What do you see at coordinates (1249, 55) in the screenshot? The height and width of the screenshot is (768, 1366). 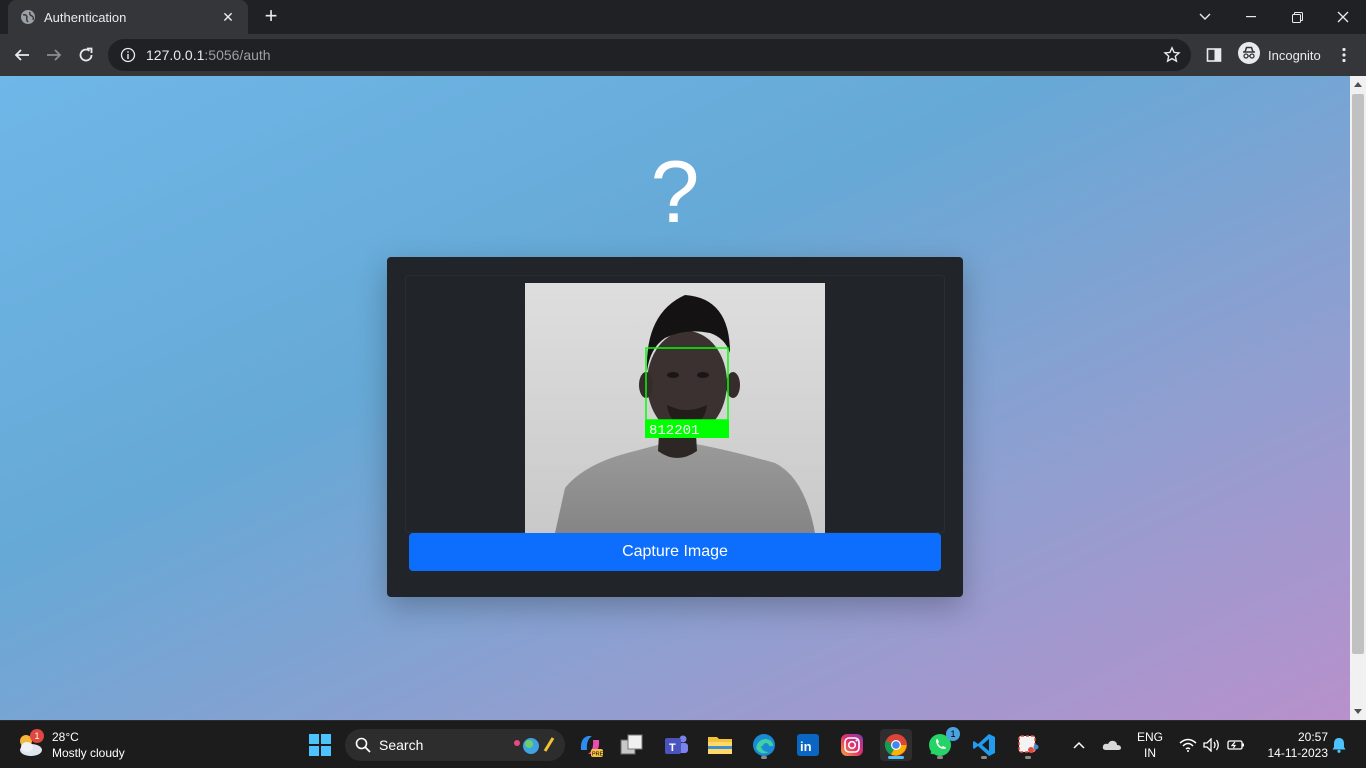 I see `incognito-icon` at bounding box center [1249, 55].